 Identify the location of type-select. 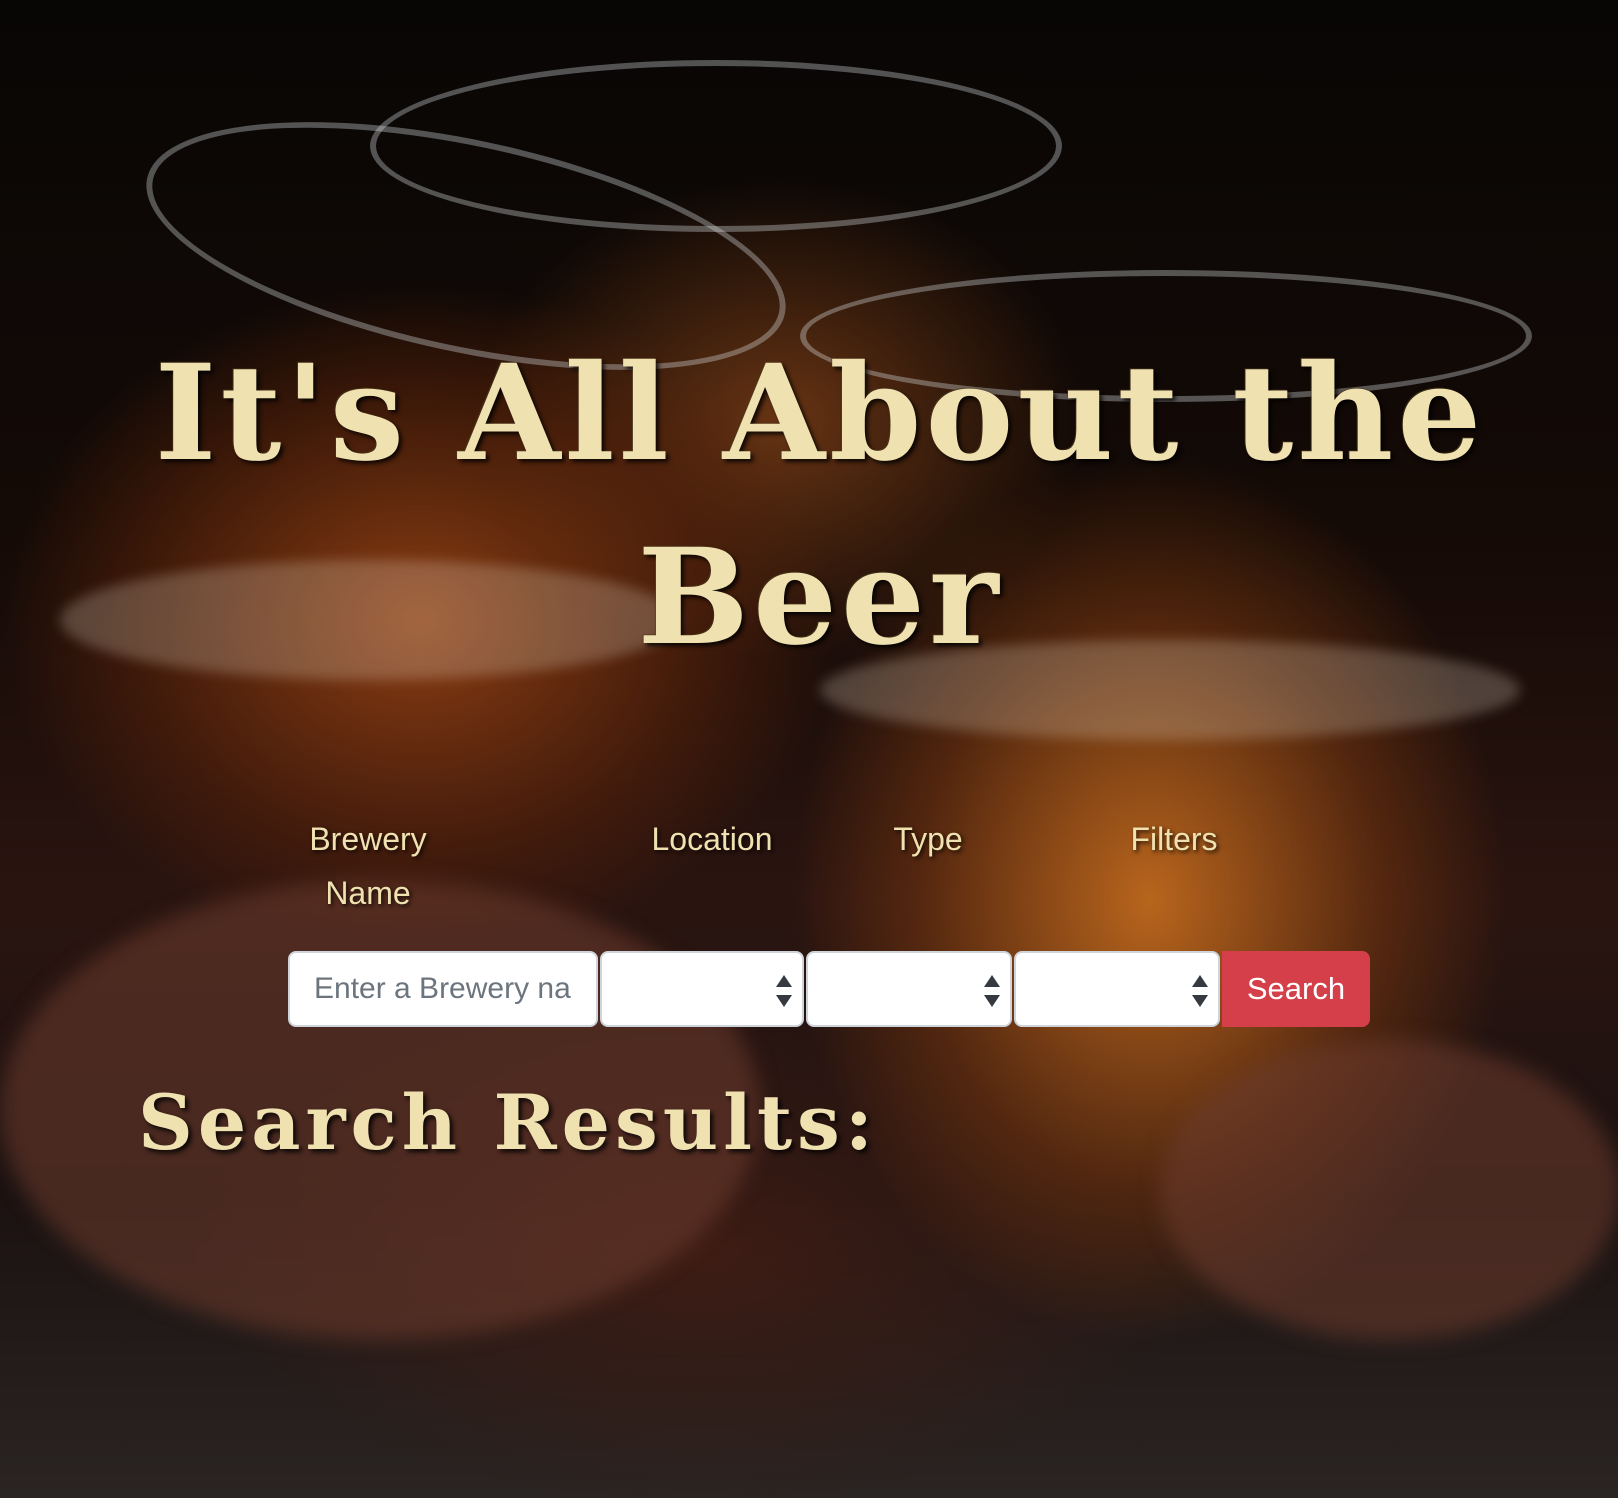
(909, 989).